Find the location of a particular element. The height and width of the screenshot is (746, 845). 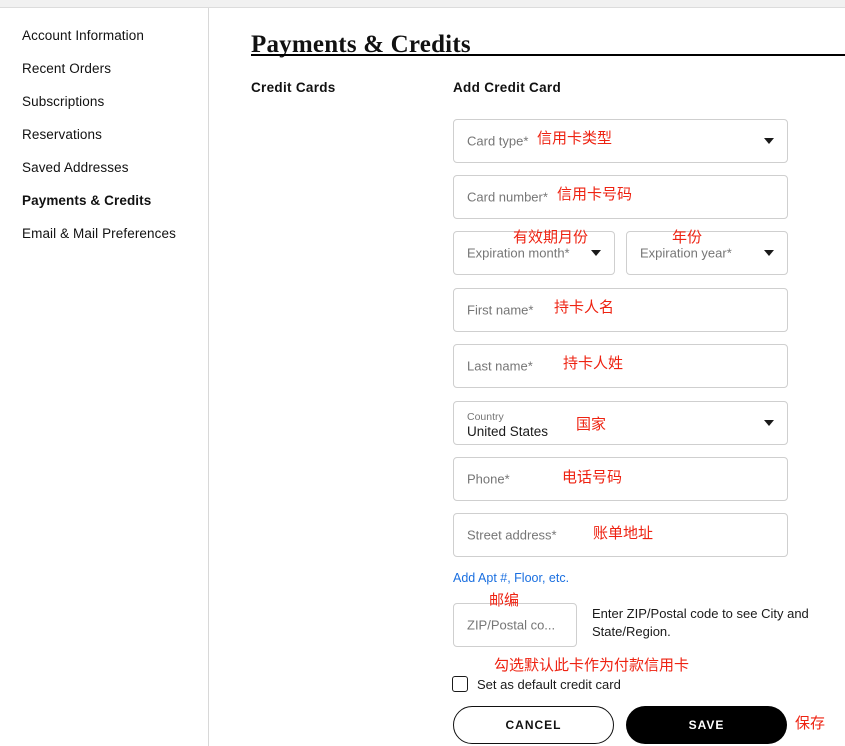

annotation-overlay: 保存 is located at coordinates (810, 723).